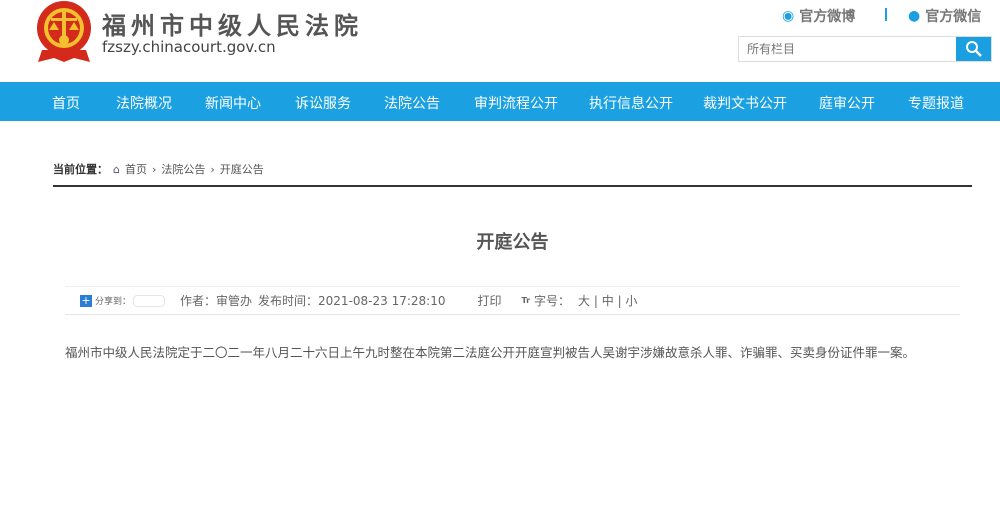 The height and width of the screenshot is (508, 1000). I want to click on share-button, so click(149, 300).